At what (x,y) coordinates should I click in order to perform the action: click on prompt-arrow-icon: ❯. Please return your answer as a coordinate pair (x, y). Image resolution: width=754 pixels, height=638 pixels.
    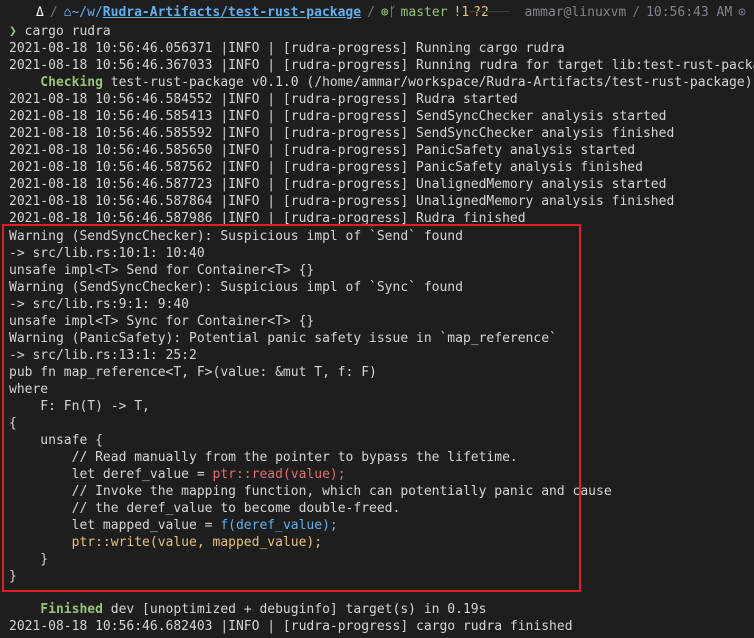
    Looking at the image, I should click on (13, 31).